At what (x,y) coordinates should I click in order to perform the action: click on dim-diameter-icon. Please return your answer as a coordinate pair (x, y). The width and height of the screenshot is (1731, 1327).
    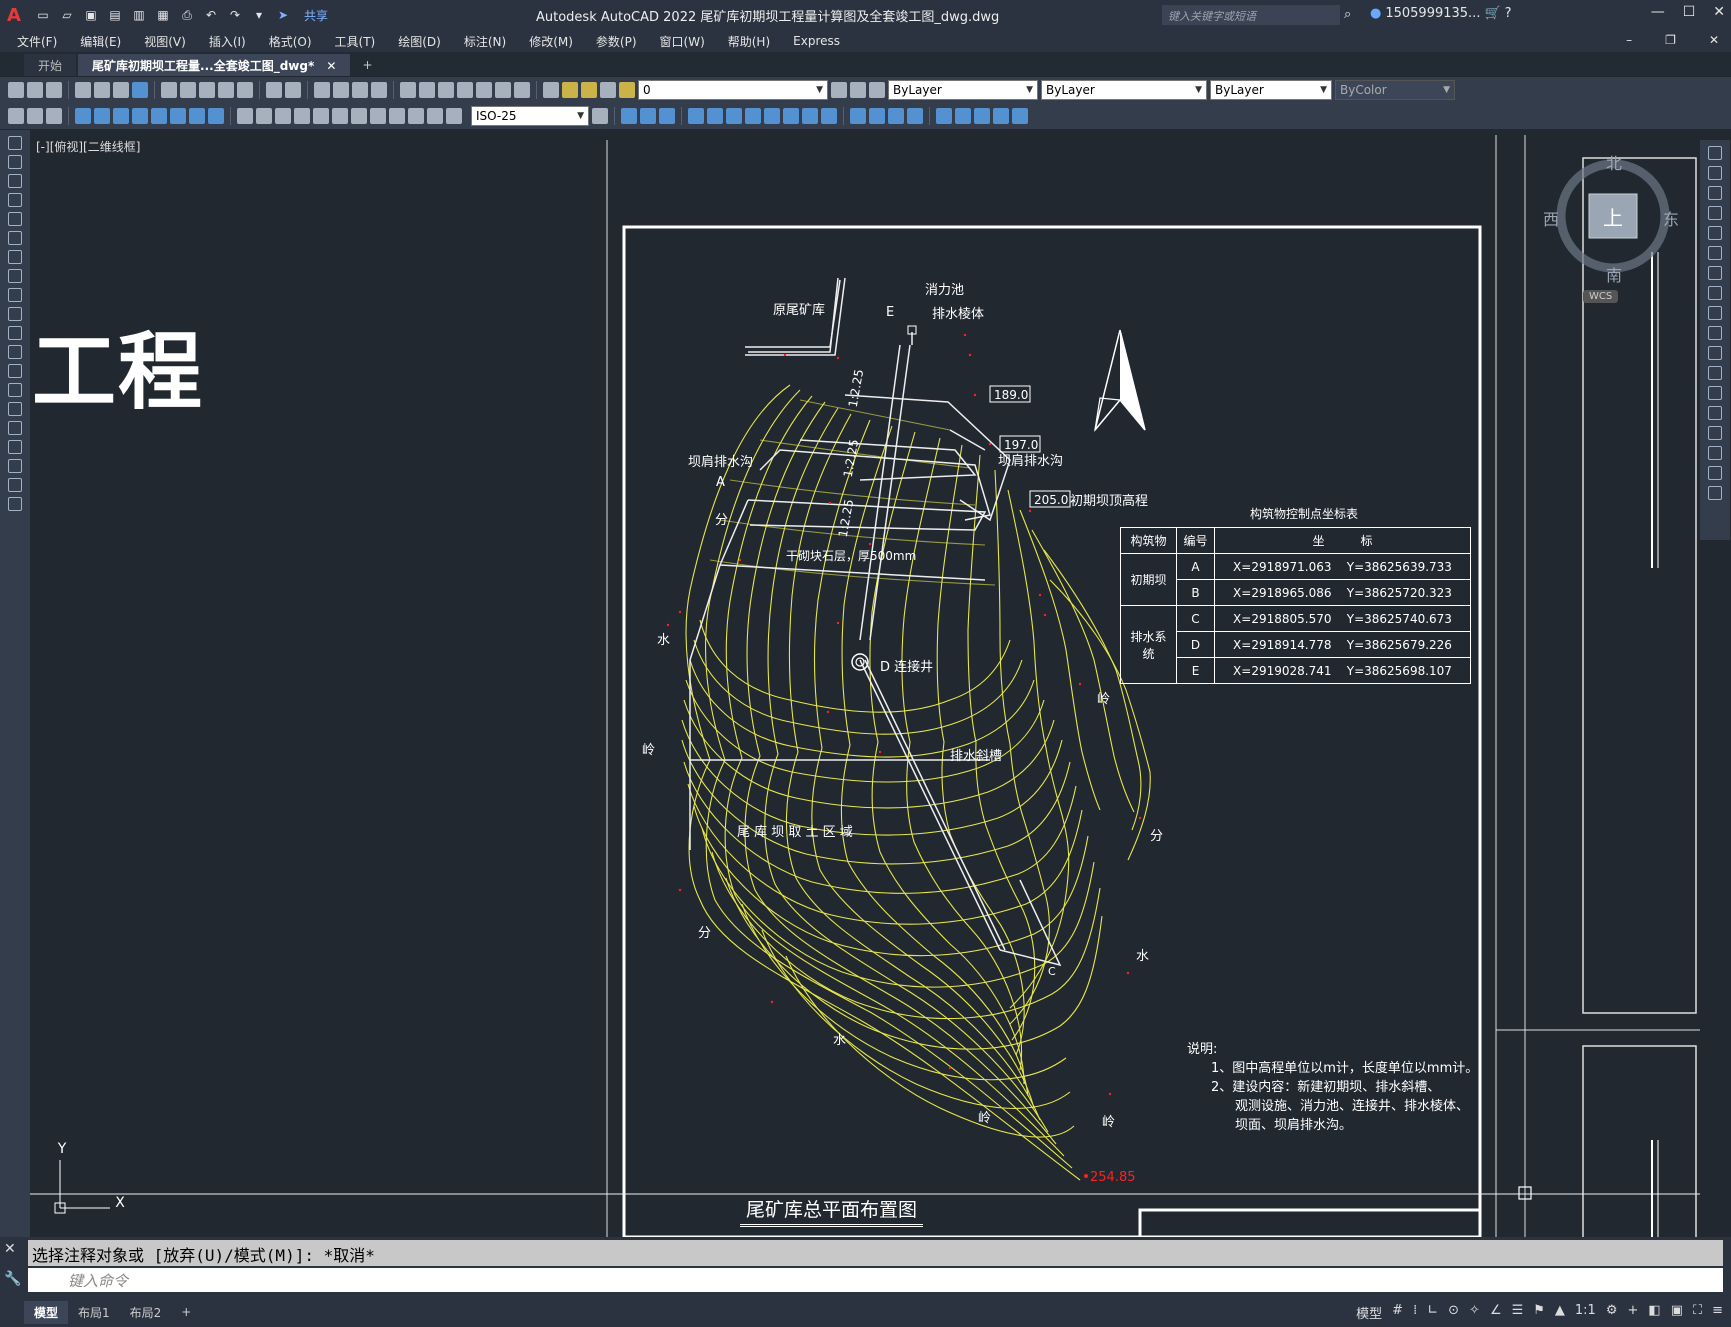
    Looking at the image, I should click on (197, 116).